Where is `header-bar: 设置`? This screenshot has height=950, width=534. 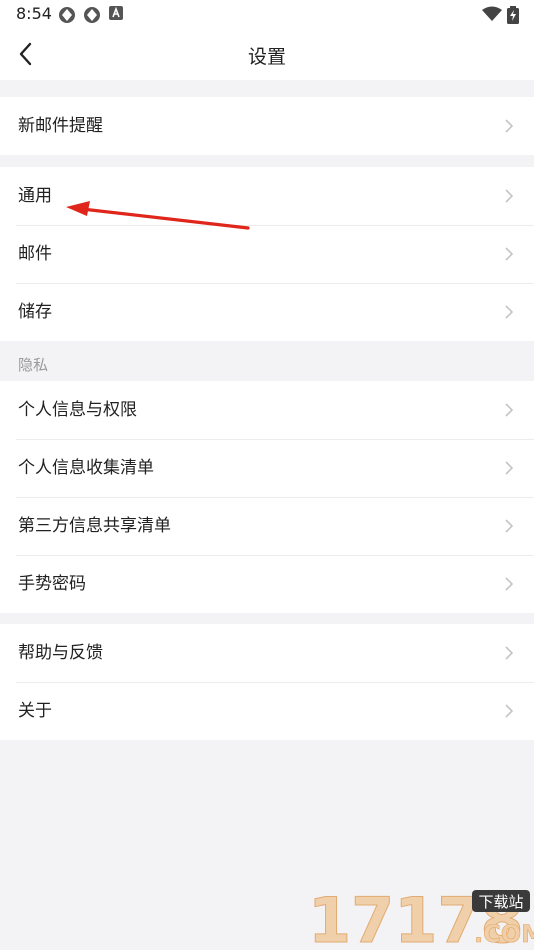 header-bar: 设置 is located at coordinates (267, 54).